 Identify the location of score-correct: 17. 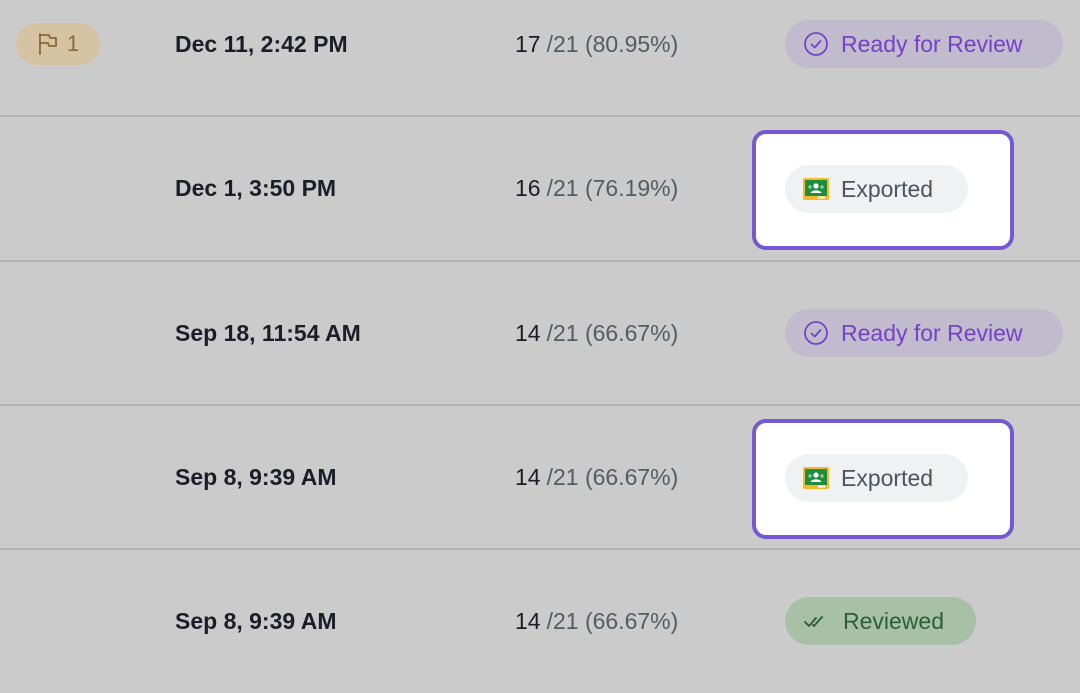
(528, 43).